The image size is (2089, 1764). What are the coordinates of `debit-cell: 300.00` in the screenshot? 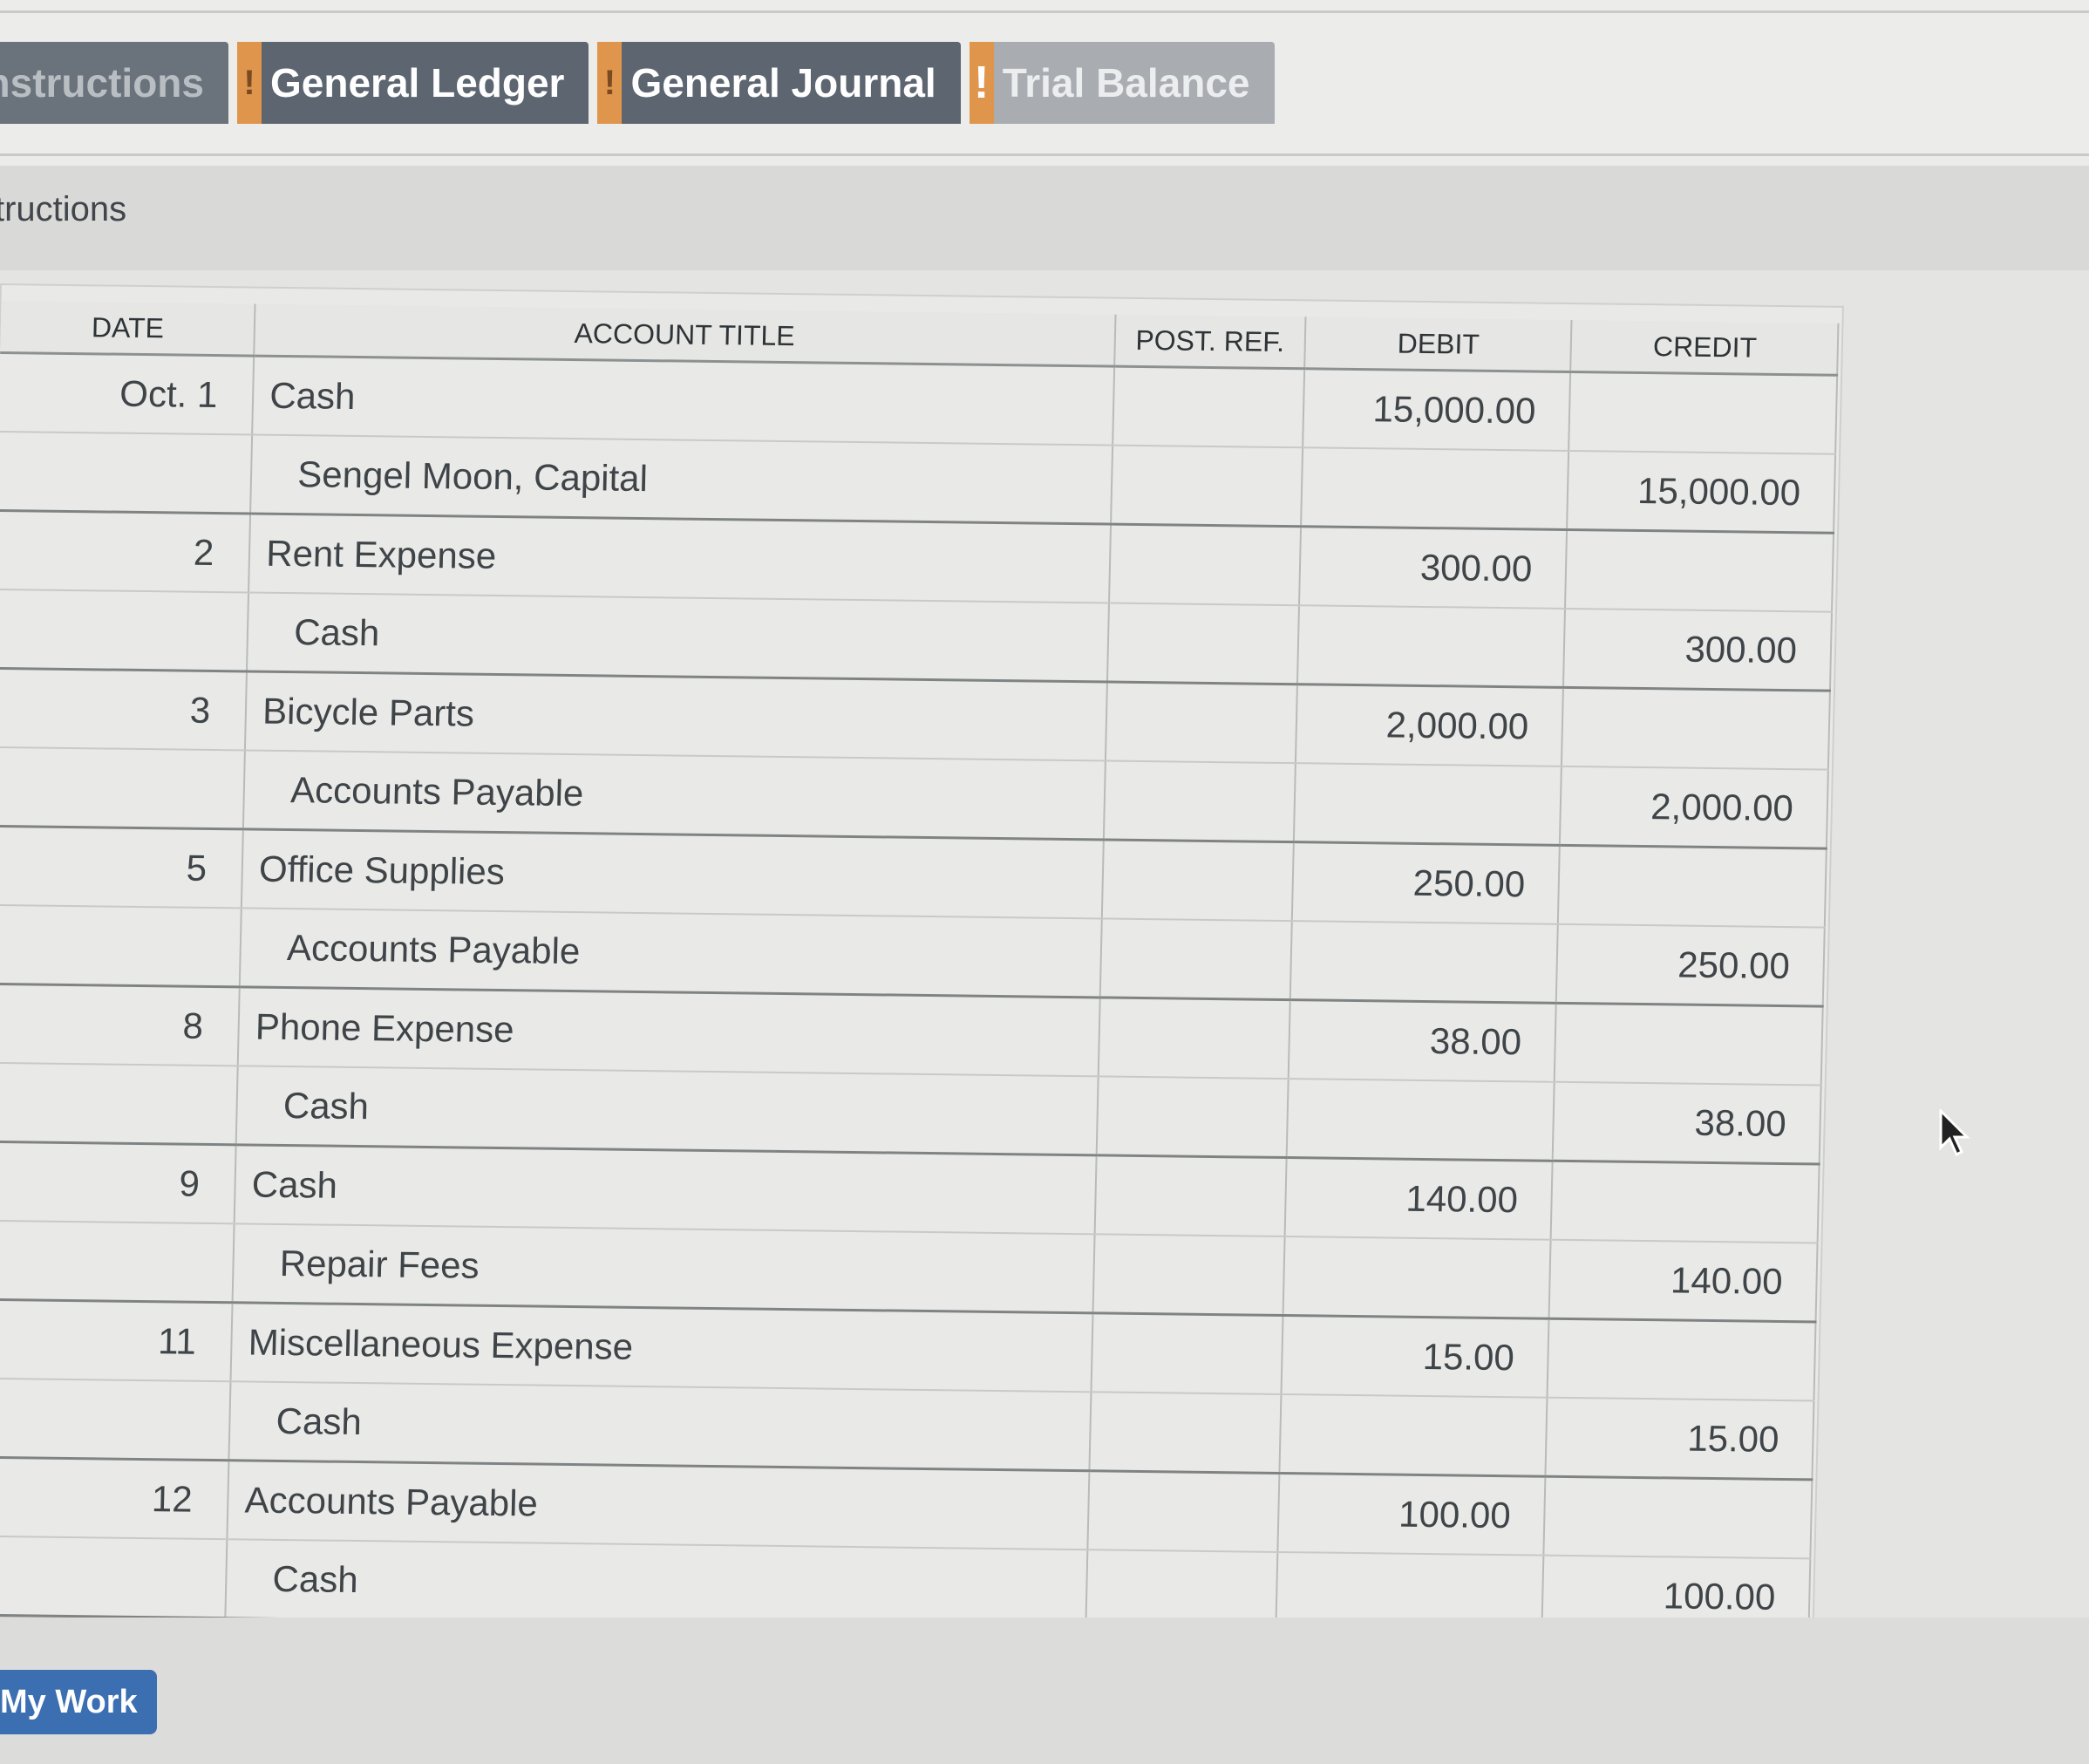 It's located at (1433, 567).